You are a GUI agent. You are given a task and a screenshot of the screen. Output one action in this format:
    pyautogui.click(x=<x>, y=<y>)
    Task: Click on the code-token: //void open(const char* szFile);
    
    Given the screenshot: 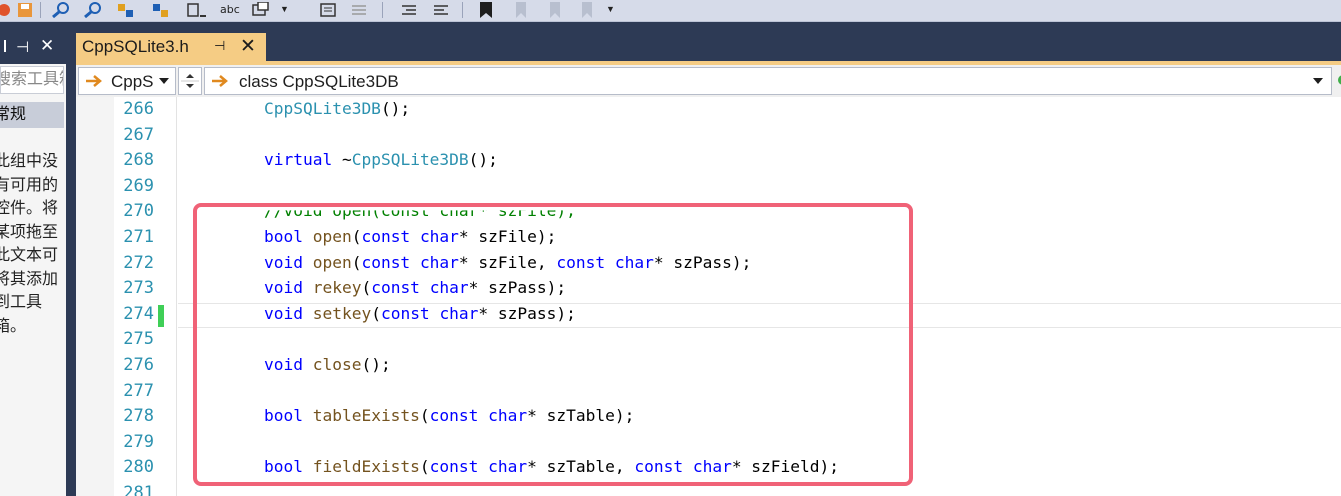 What is the action you would take?
    pyautogui.click(x=400, y=211)
    